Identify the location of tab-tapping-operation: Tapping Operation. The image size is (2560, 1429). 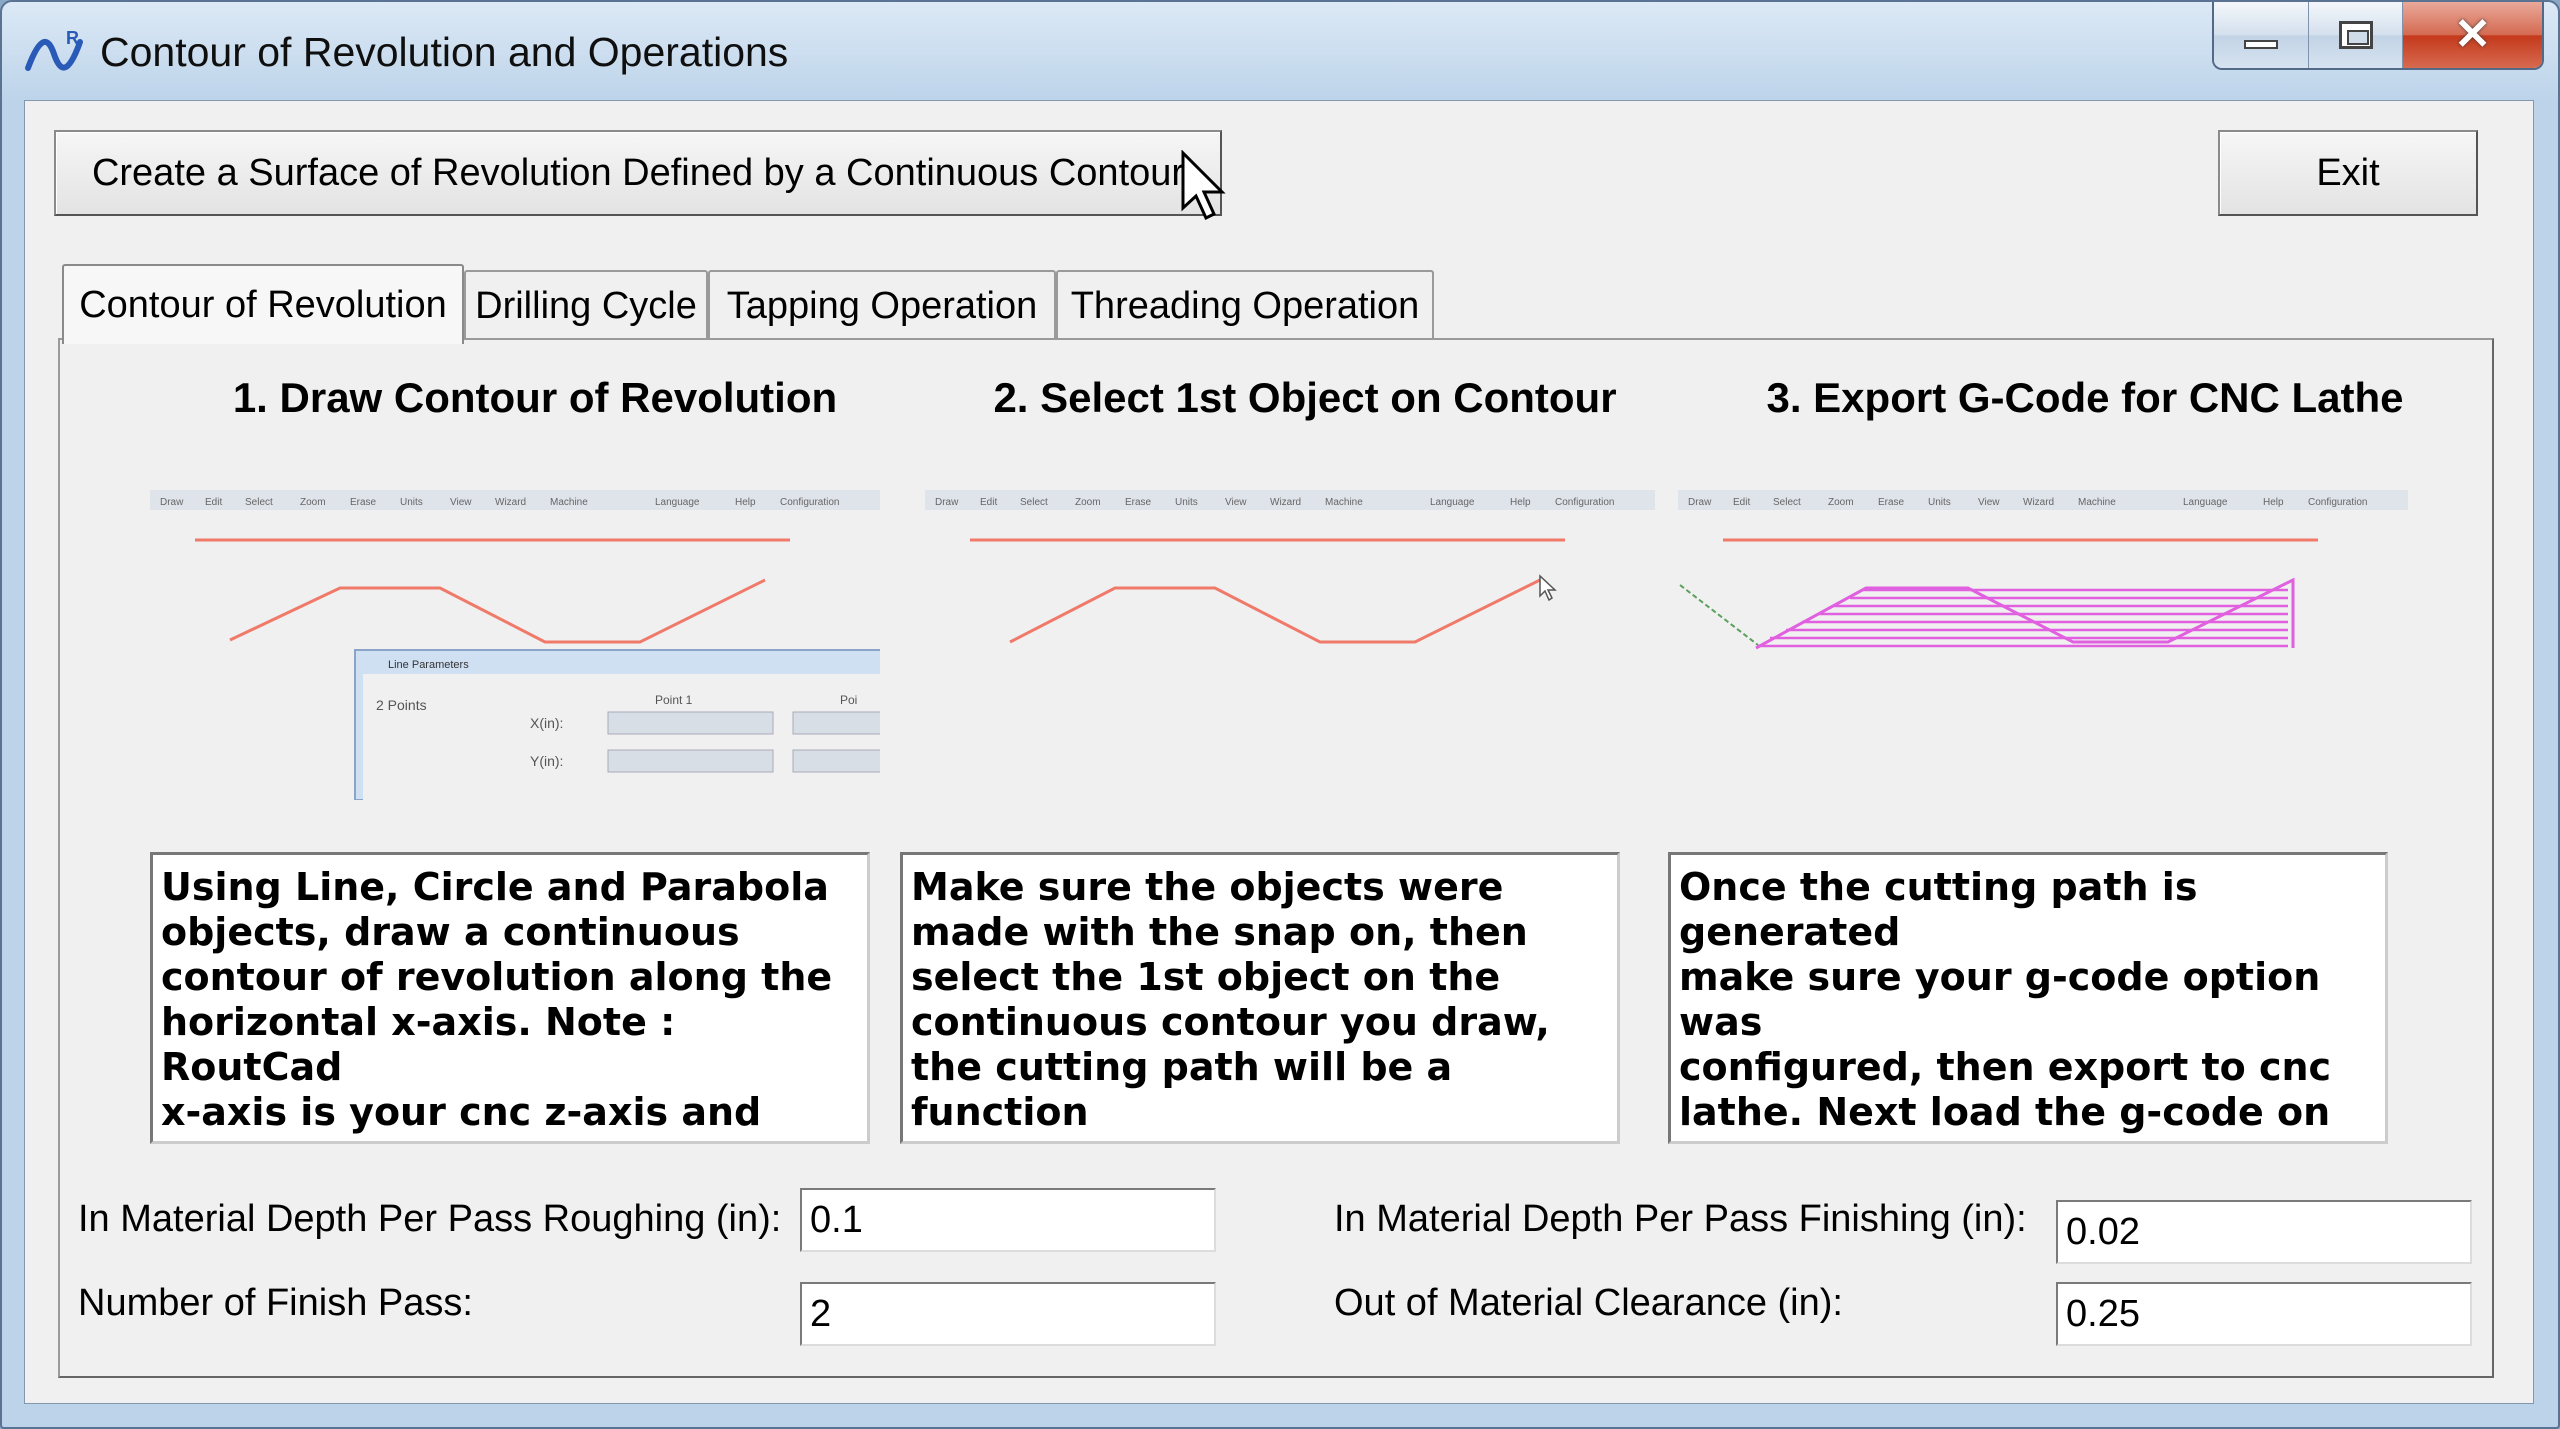
(882, 305).